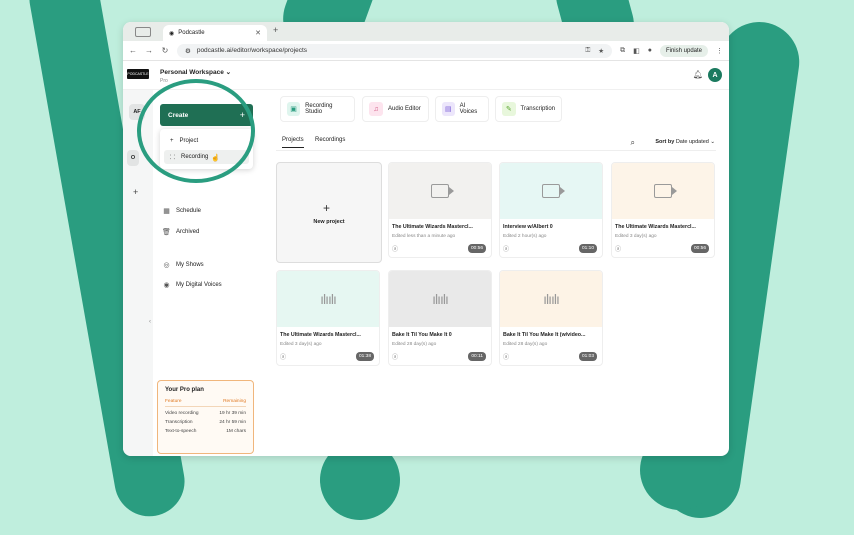 Image resolution: width=854 pixels, height=535 pixels. What do you see at coordinates (135, 192) in the screenshot?
I see `add-workspace-icon: +` at bounding box center [135, 192].